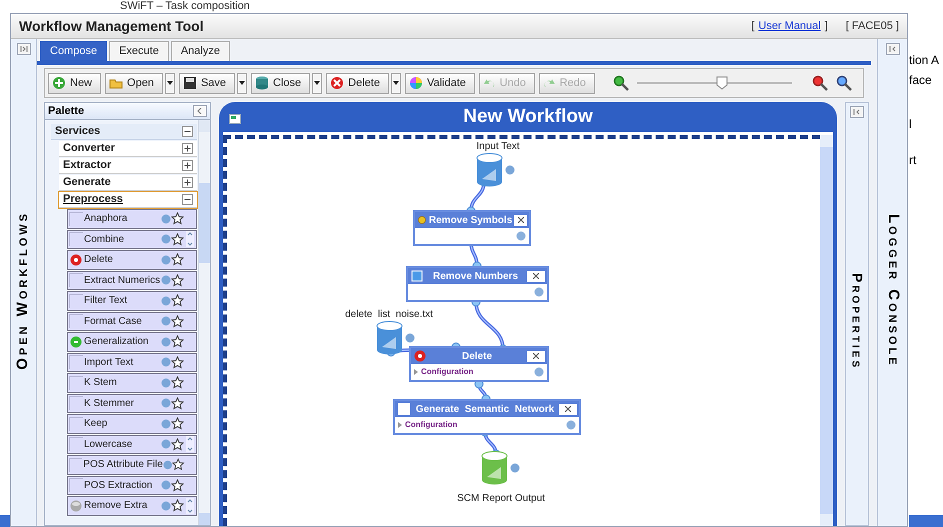  I want to click on palette-item: Filter Text, so click(132, 300).